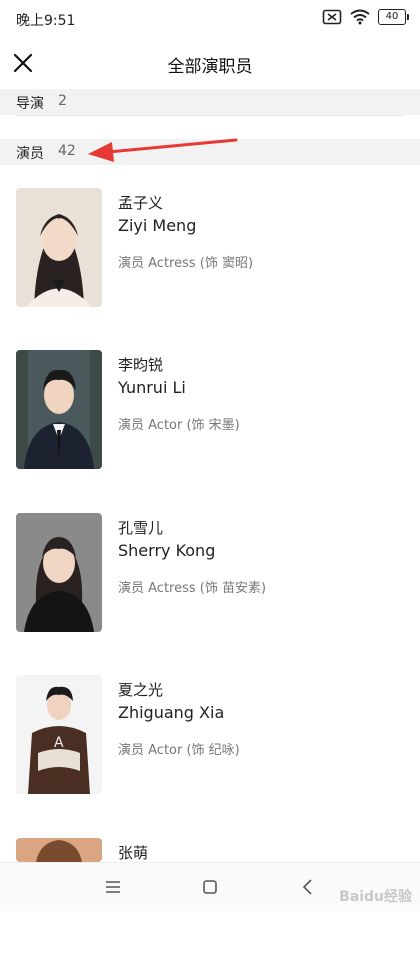 This screenshot has width=420, height=968. What do you see at coordinates (332, 17) in the screenshot?
I see `no-sim-icon` at bounding box center [332, 17].